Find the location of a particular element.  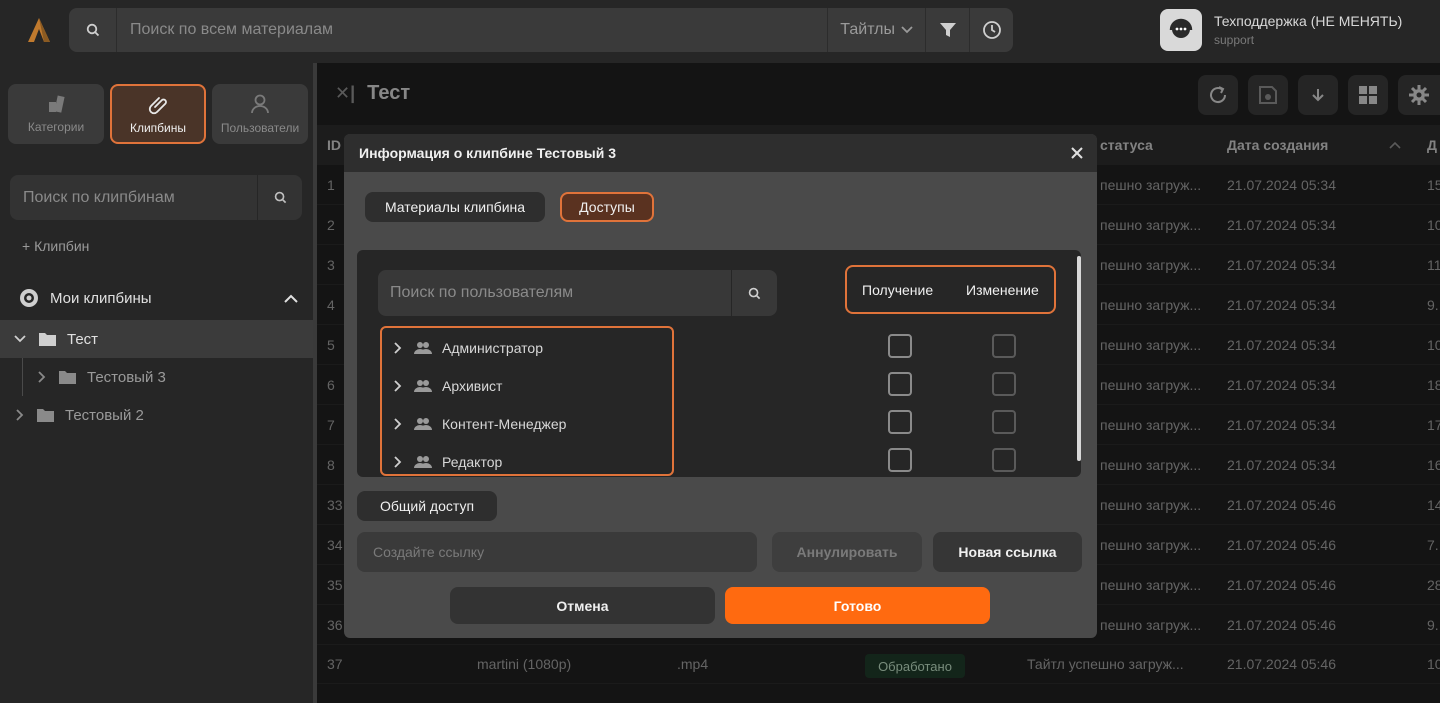

tree-item-test2: Тестовый 2 is located at coordinates (156, 415).